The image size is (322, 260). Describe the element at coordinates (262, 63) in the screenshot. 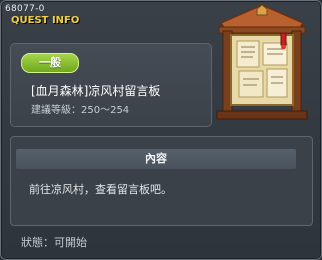

I see `notice-board-icon` at that location.